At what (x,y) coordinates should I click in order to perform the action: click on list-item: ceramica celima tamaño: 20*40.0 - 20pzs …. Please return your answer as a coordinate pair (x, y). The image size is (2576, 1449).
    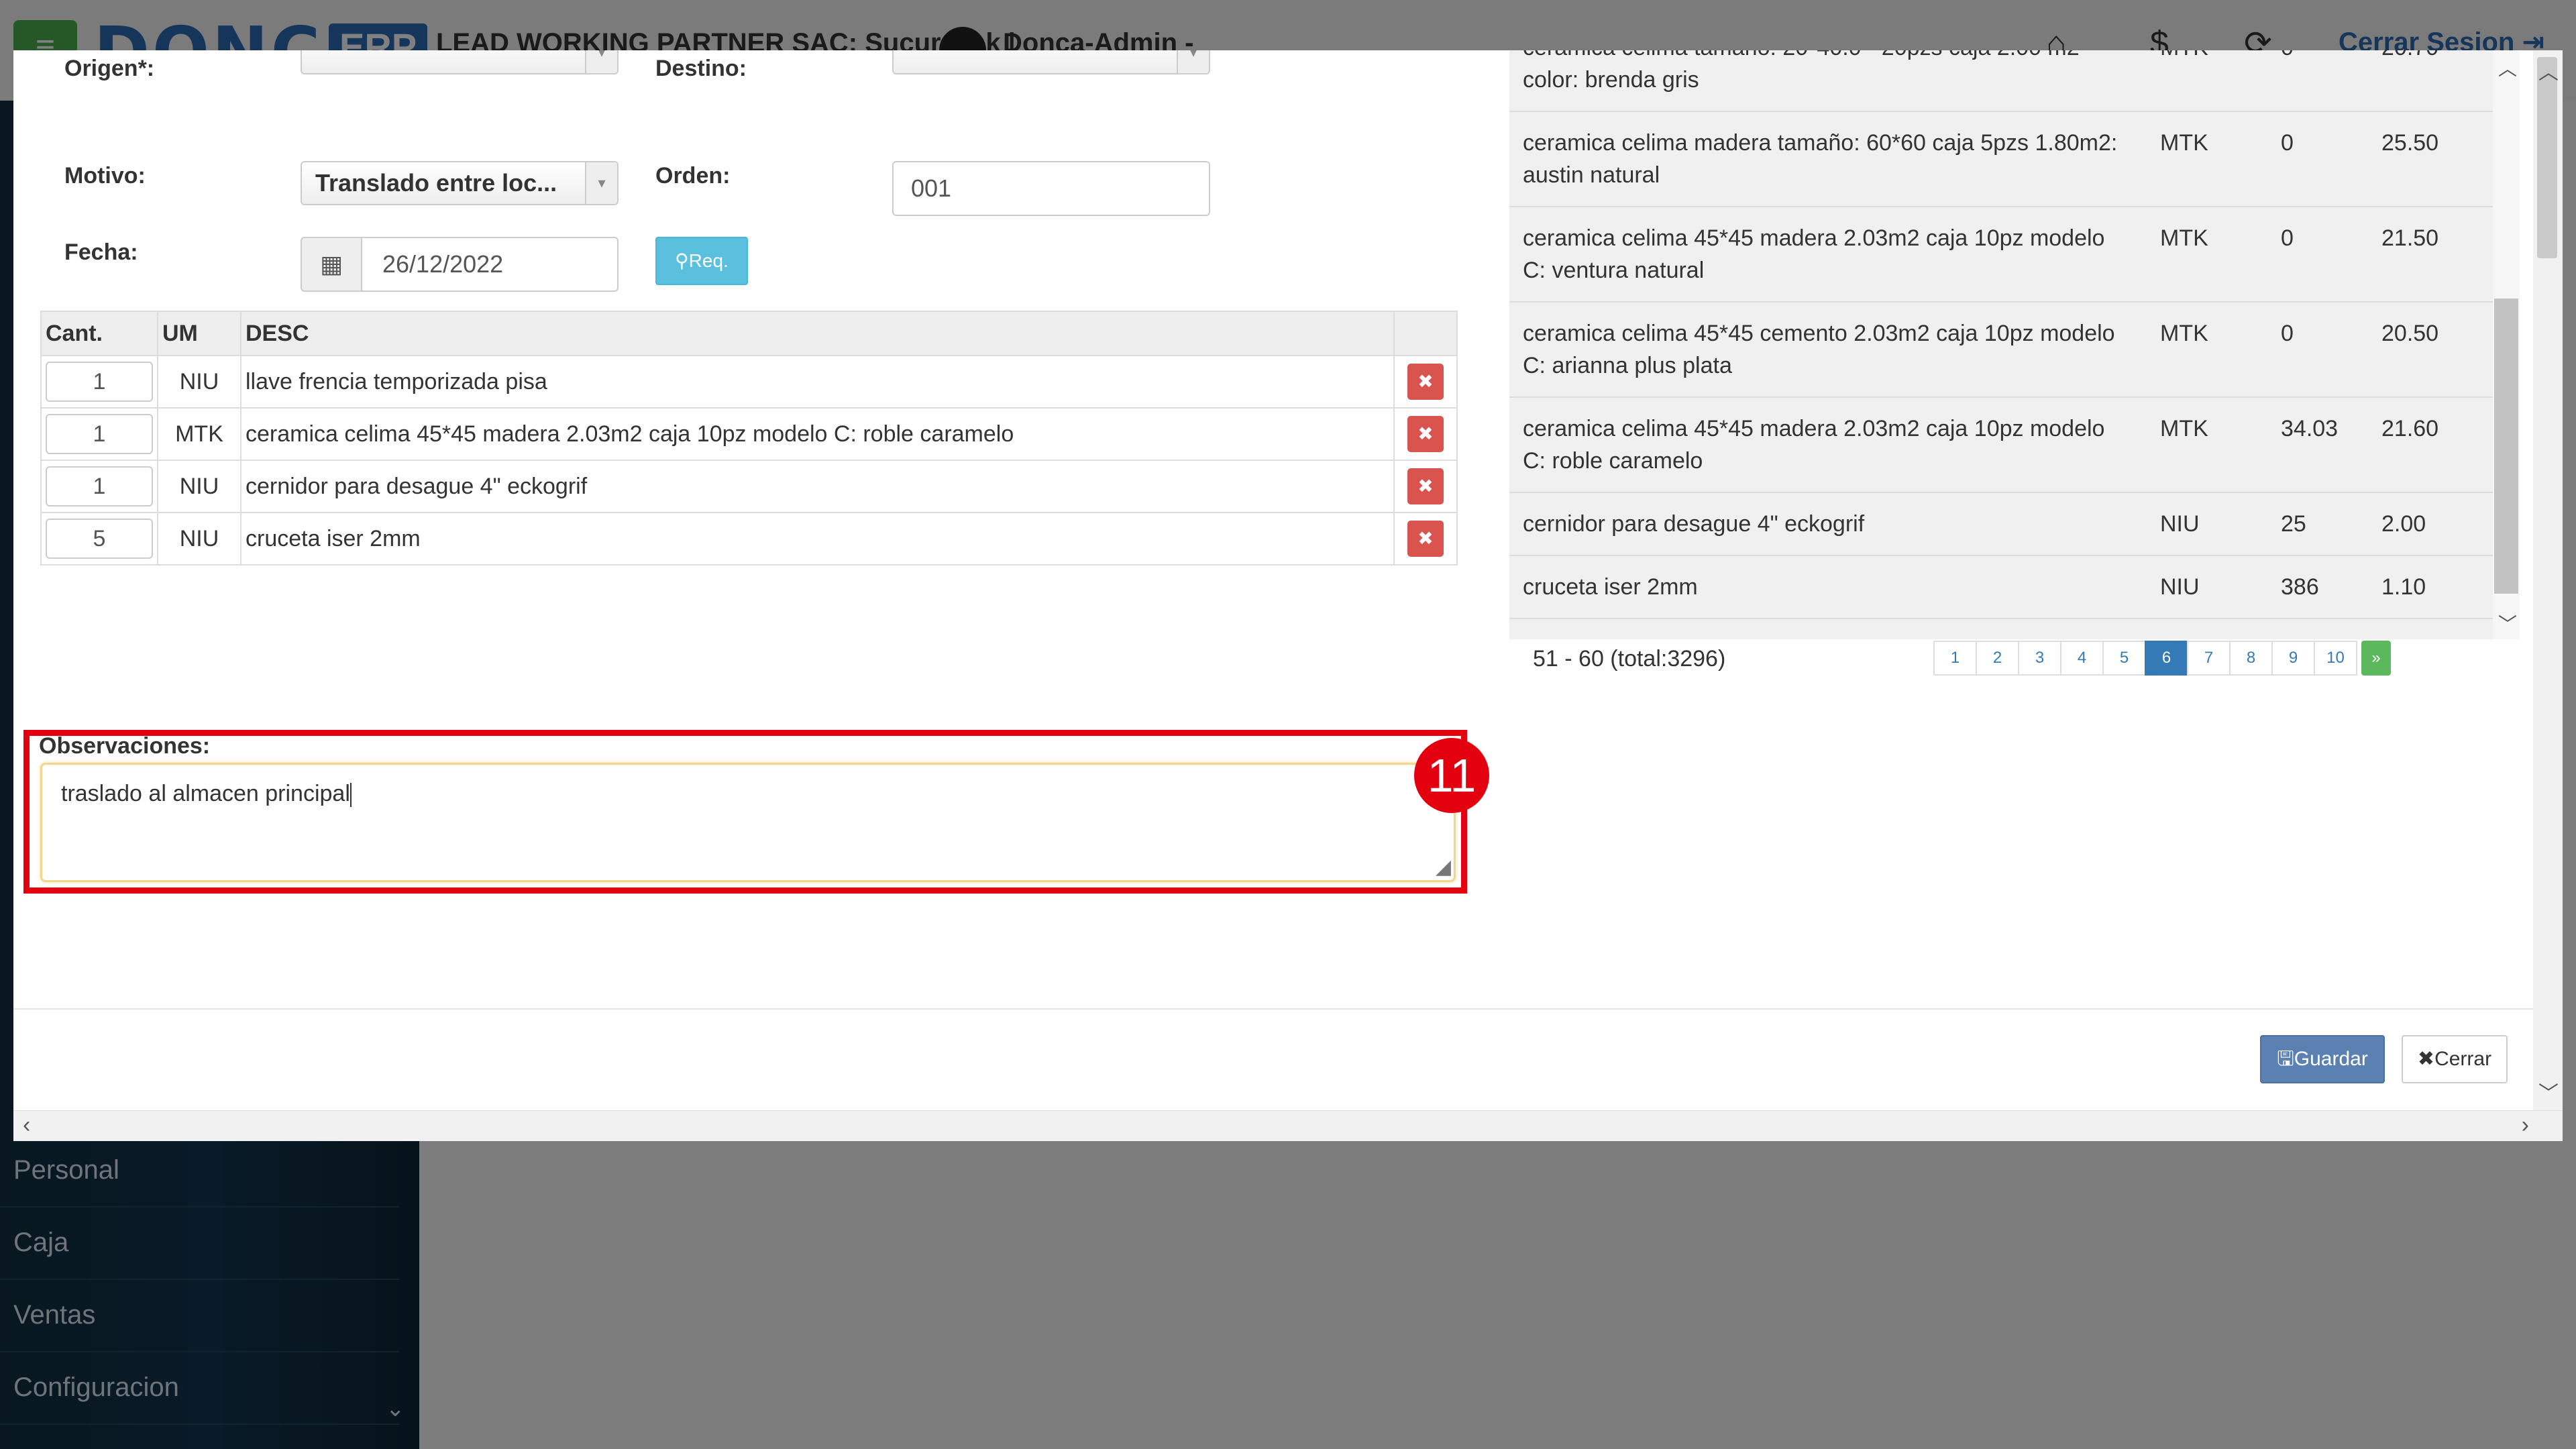
    Looking at the image, I should click on (2001, 81).